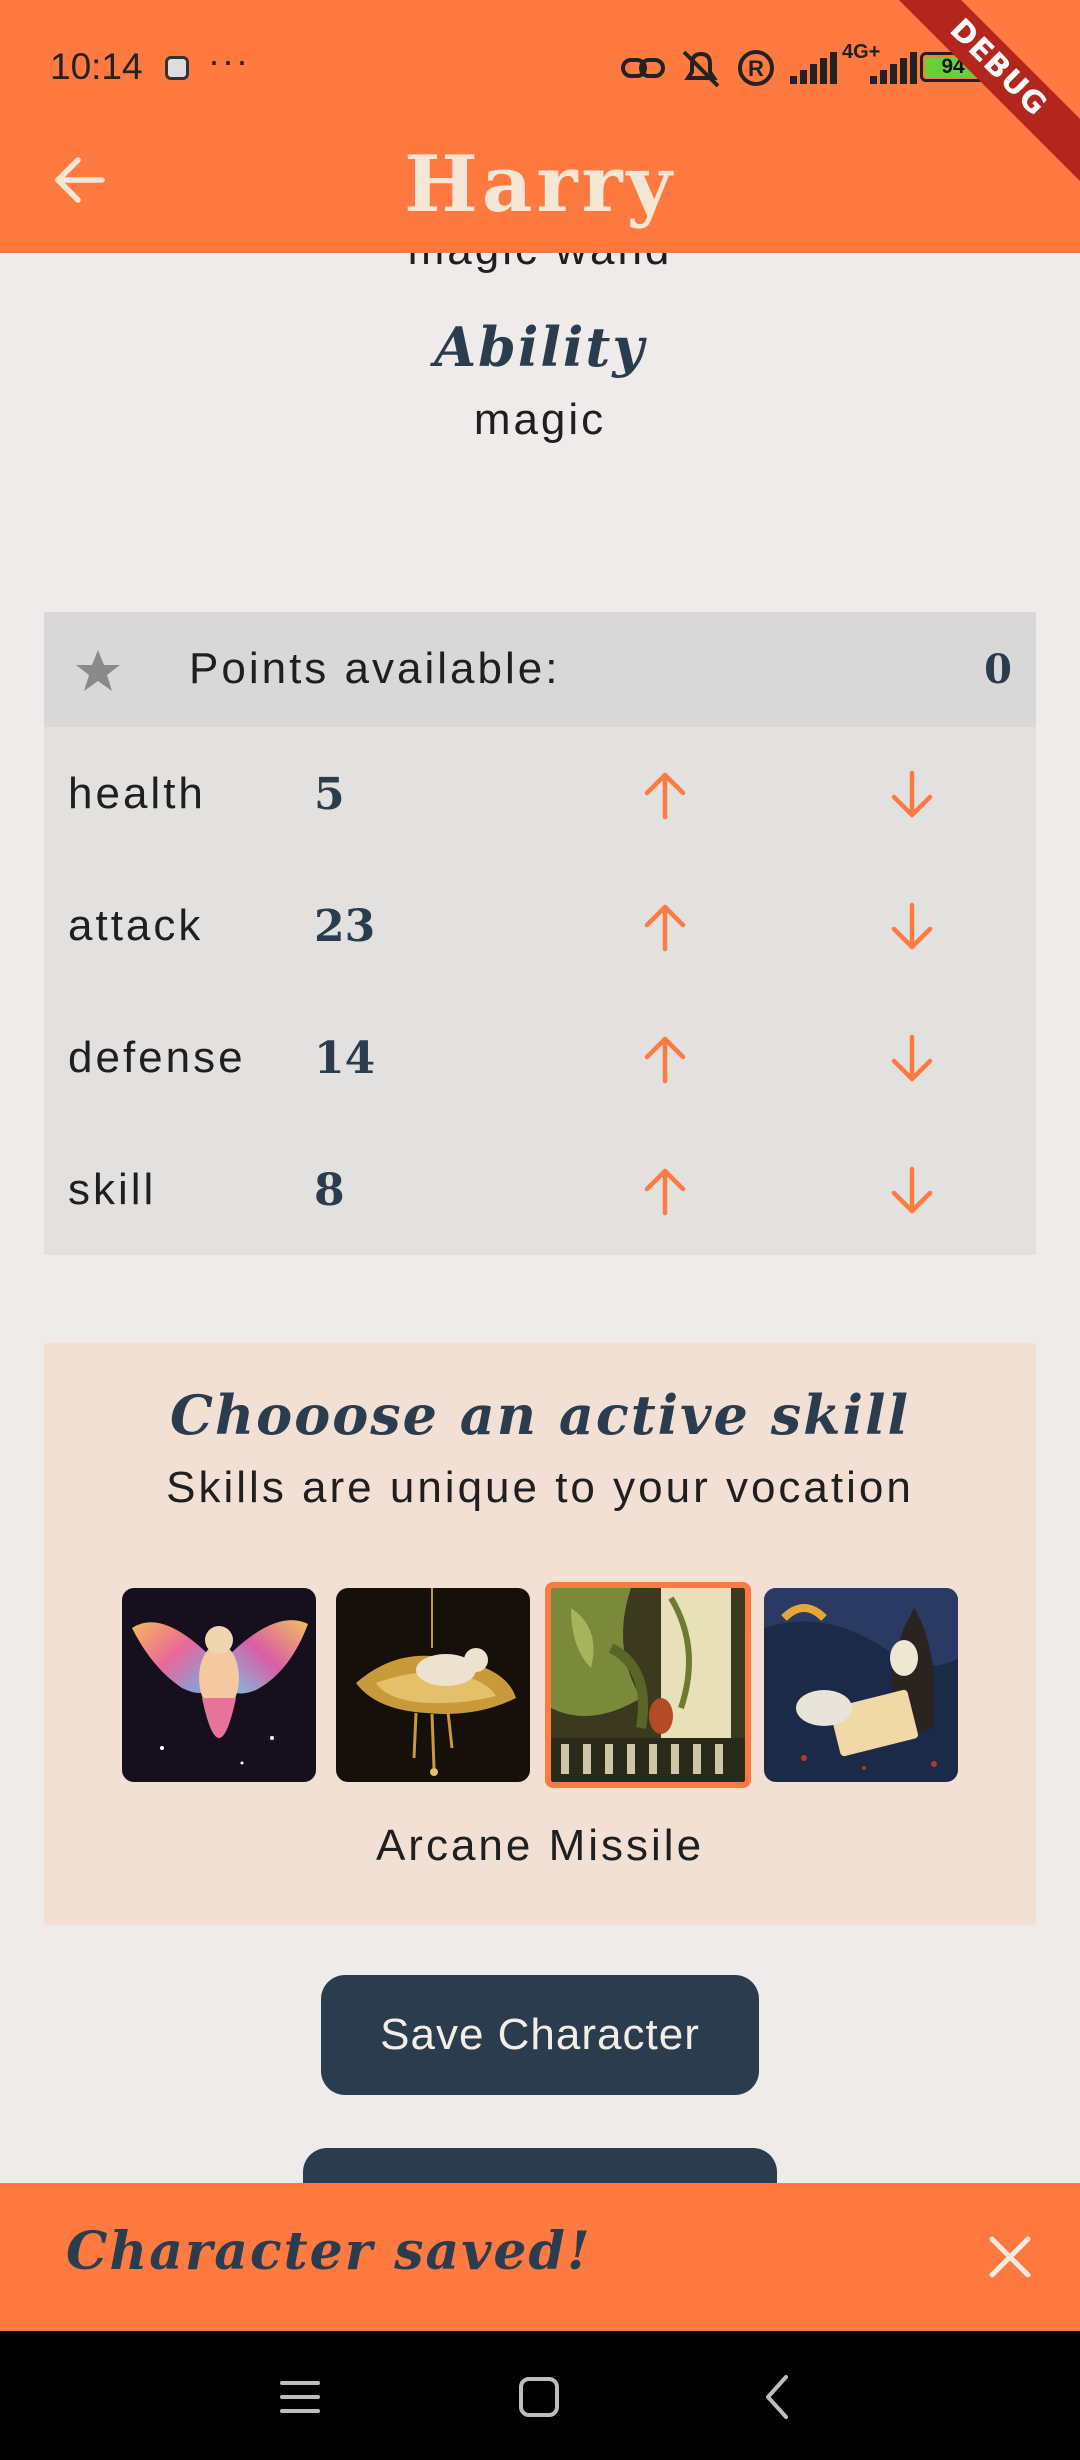 This screenshot has height=2460, width=1080. Describe the element at coordinates (998, 669) in the screenshot. I see `points-value: 0` at that location.